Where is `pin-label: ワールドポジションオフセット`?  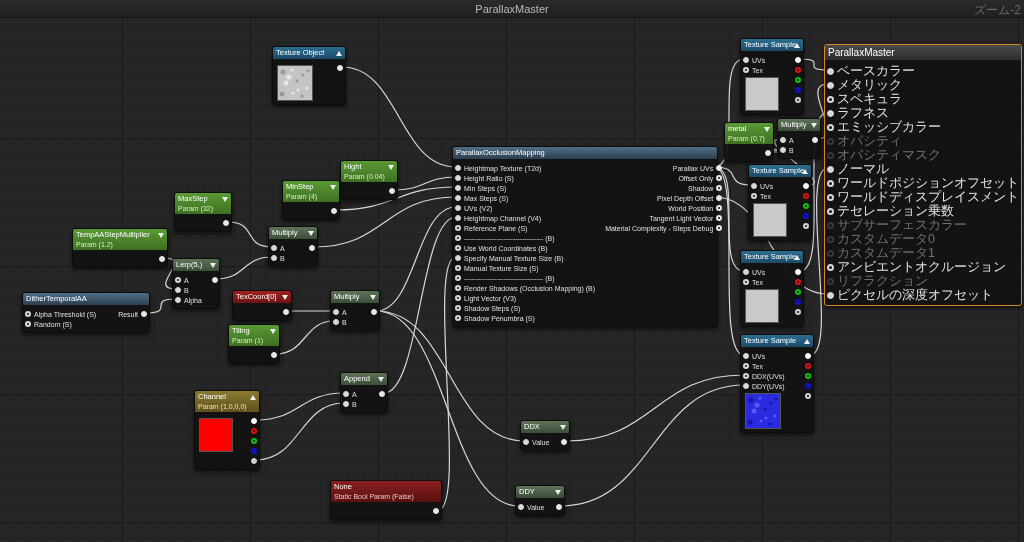
pin-label: ワールドポジションオフセット is located at coordinates (928, 182).